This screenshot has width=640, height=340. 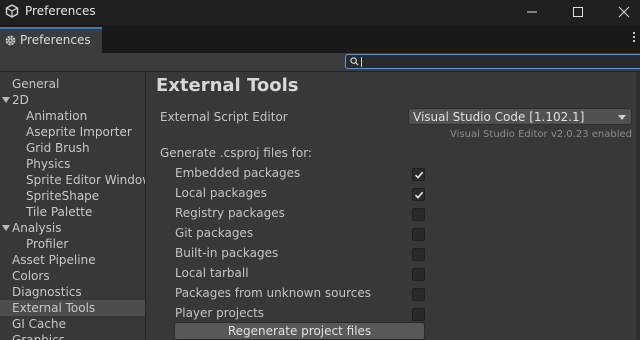 I want to click on sidebar-item-label: Physics, so click(x=48, y=164).